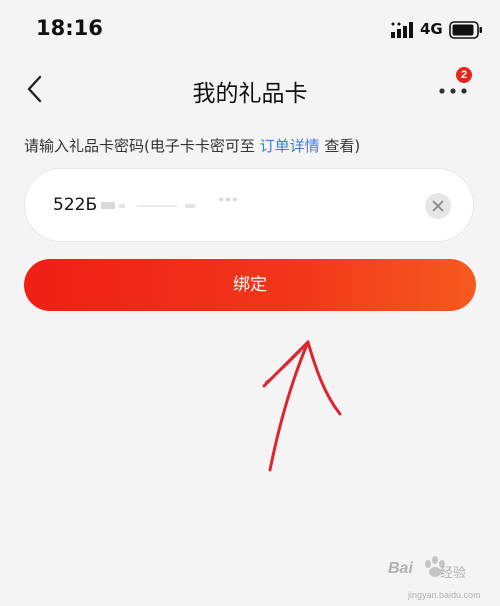  Describe the element at coordinates (465, 30) in the screenshot. I see `battery-icon` at that location.